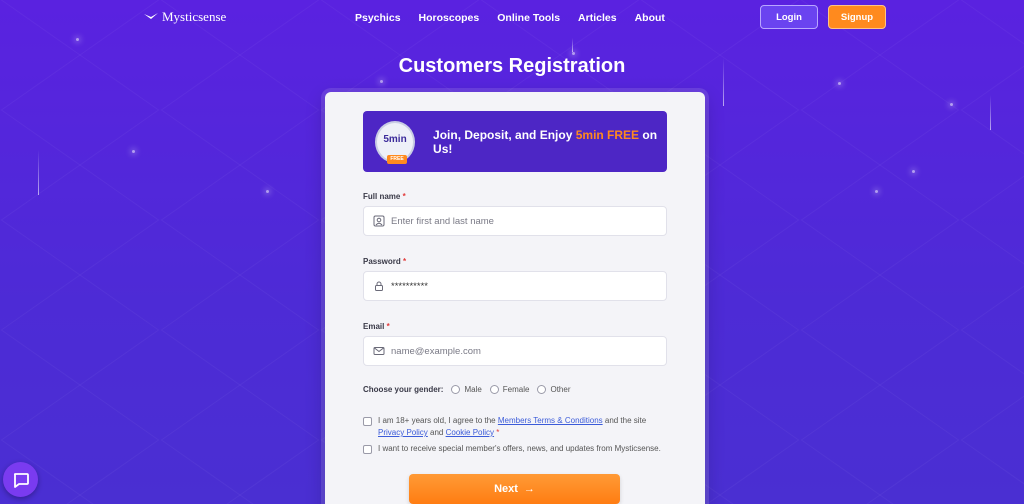 The width and height of the screenshot is (1024, 504). Describe the element at coordinates (789, 17) in the screenshot. I see `login-button: Login` at that location.